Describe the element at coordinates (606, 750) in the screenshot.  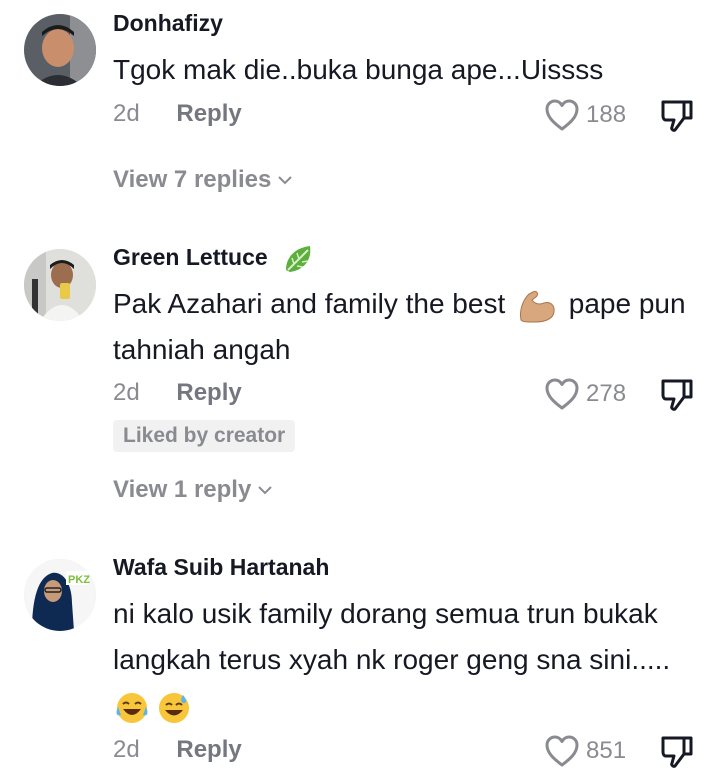
I see `like-count: 851` at that location.